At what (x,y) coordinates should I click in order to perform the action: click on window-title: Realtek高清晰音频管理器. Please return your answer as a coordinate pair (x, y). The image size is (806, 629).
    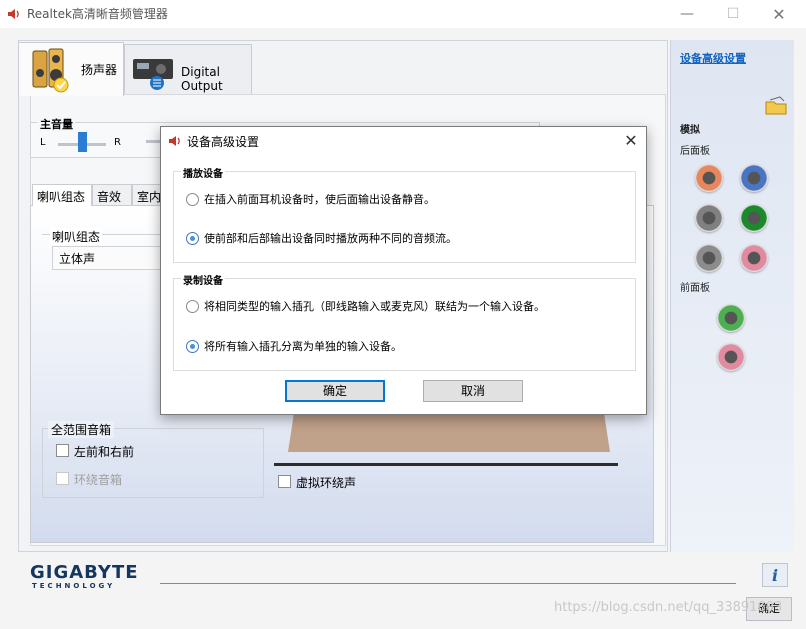
    Looking at the image, I should click on (97, 14).